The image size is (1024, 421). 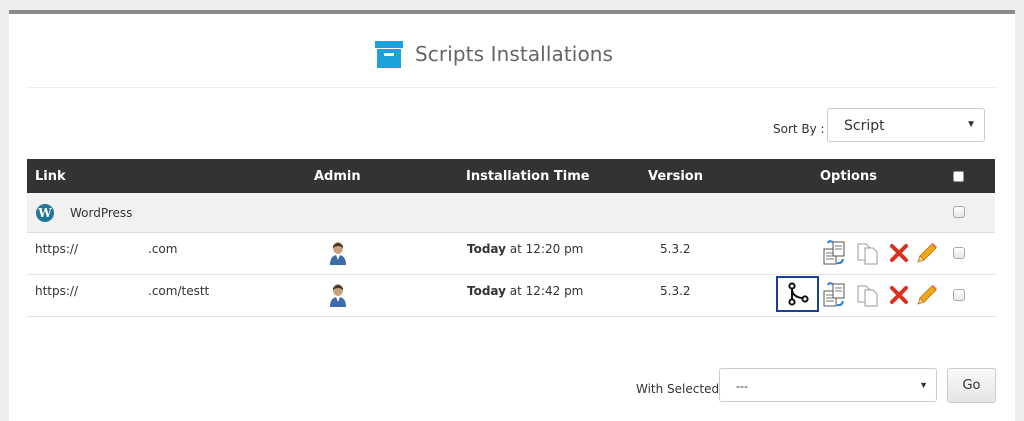 I want to click on installation-time: Today at 12:42 pm, so click(x=525, y=291).